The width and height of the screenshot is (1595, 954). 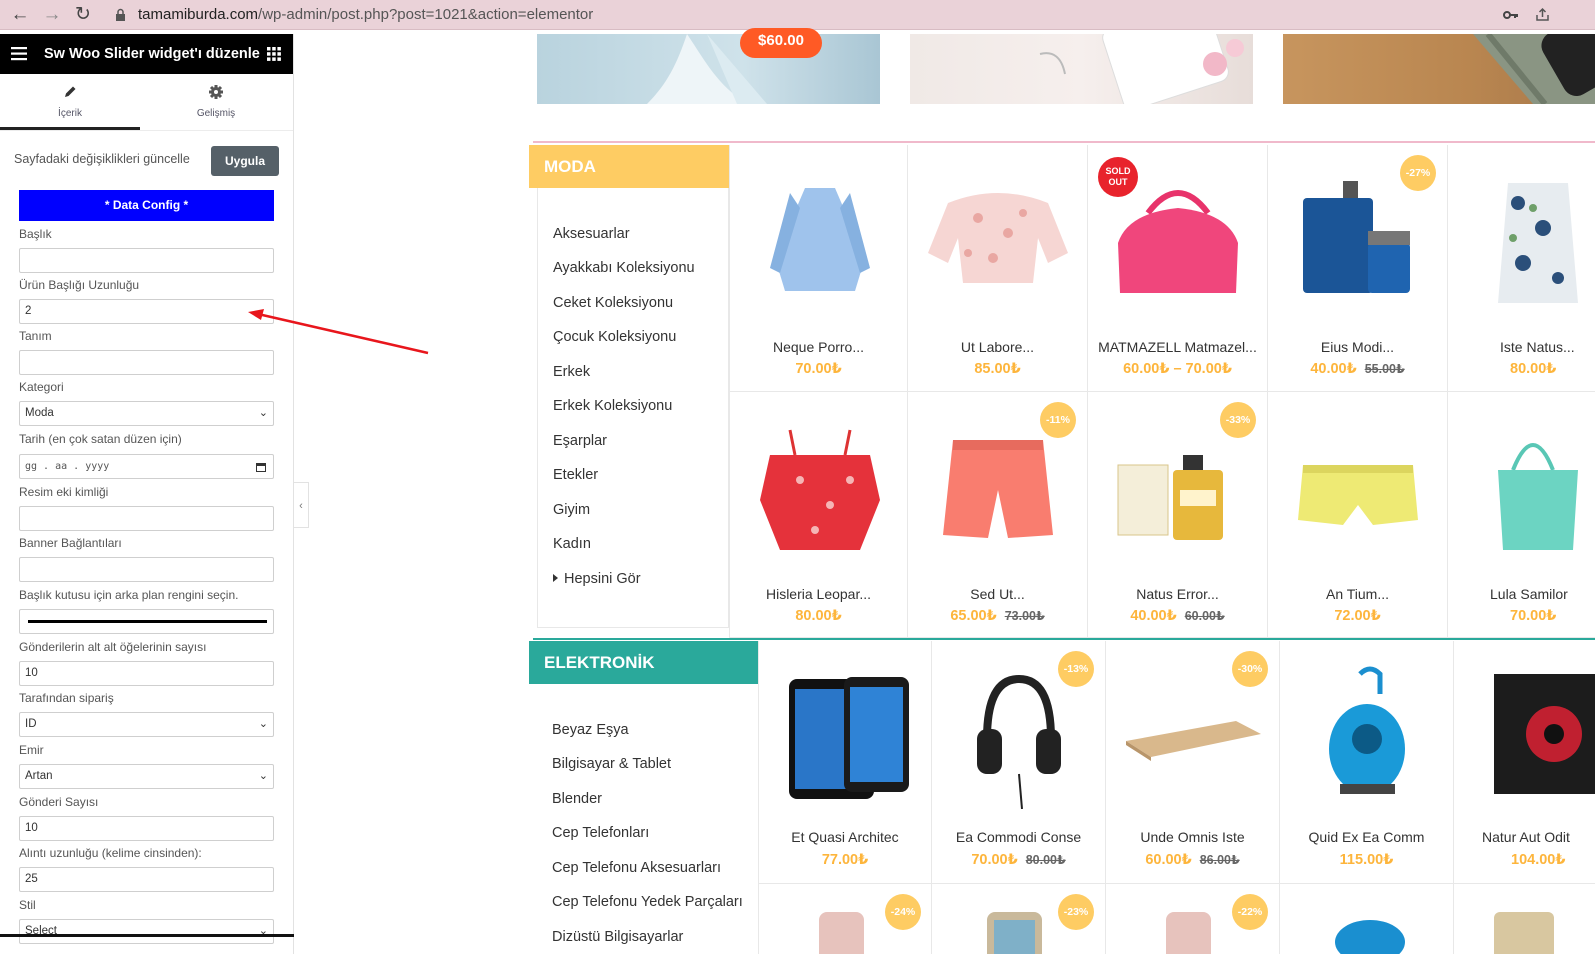 I want to click on post-count-input: 10, so click(x=146, y=828).